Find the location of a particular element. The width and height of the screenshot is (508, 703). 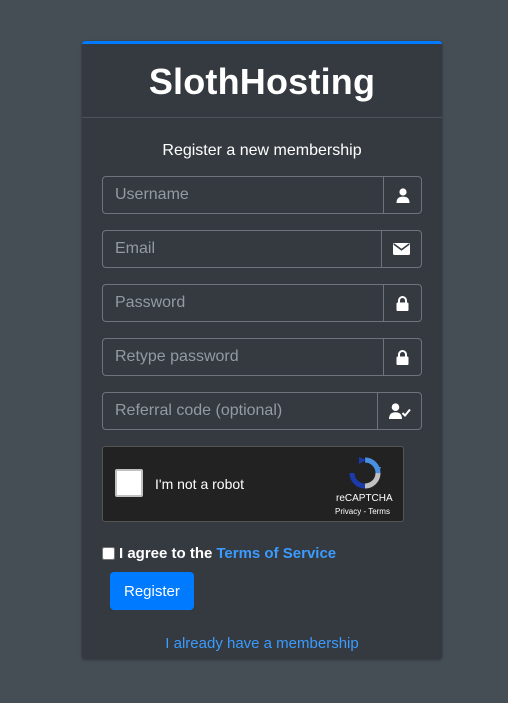

recaptcha-label: I'm not a robot is located at coordinates (200, 484).